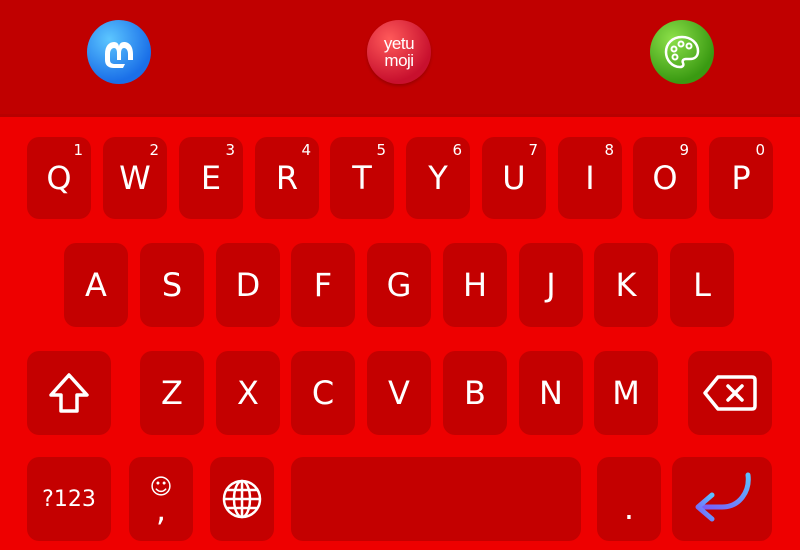  I want to click on key-z: Z, so click(172, 393).